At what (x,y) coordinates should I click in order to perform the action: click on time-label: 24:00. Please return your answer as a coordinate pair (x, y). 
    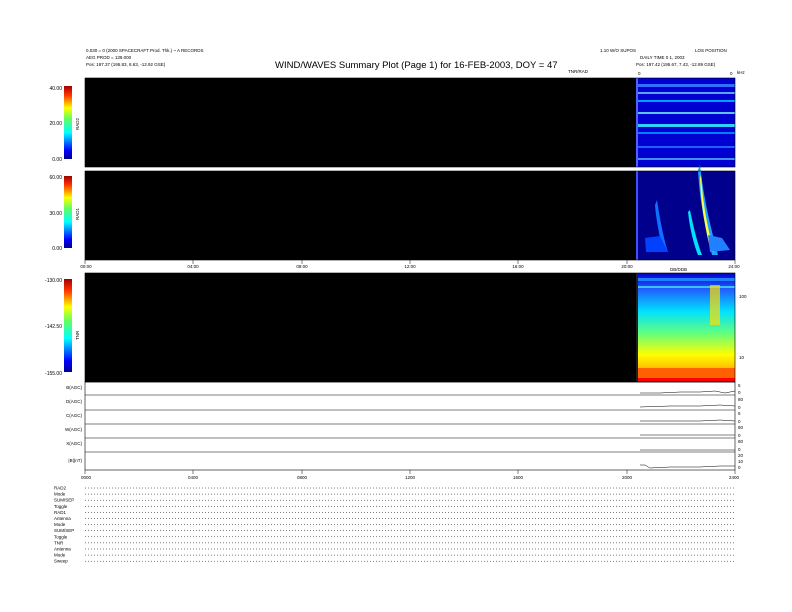
    Looking at the image, I should click on (734, 266).